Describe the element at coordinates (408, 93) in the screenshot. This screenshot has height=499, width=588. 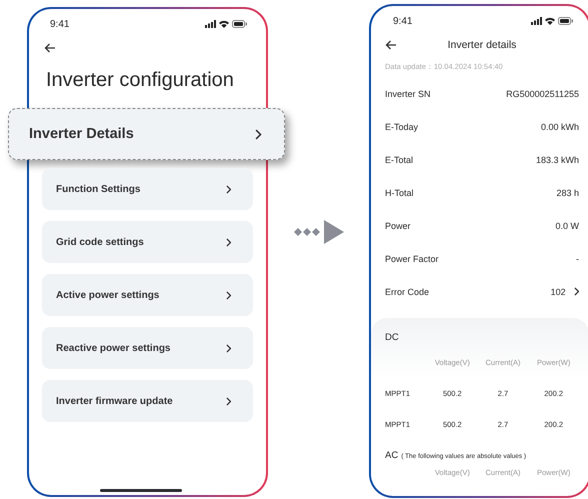
I see `row-label: Inverter SN` at that location.